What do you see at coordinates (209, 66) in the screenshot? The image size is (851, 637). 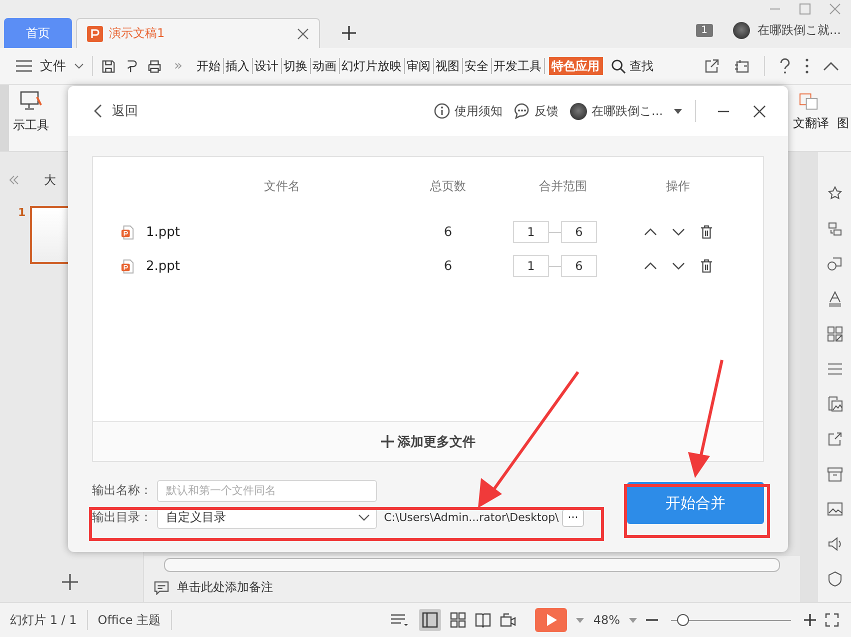 I see `ribbon-tab: 开始` at bounding box center [209, 66].